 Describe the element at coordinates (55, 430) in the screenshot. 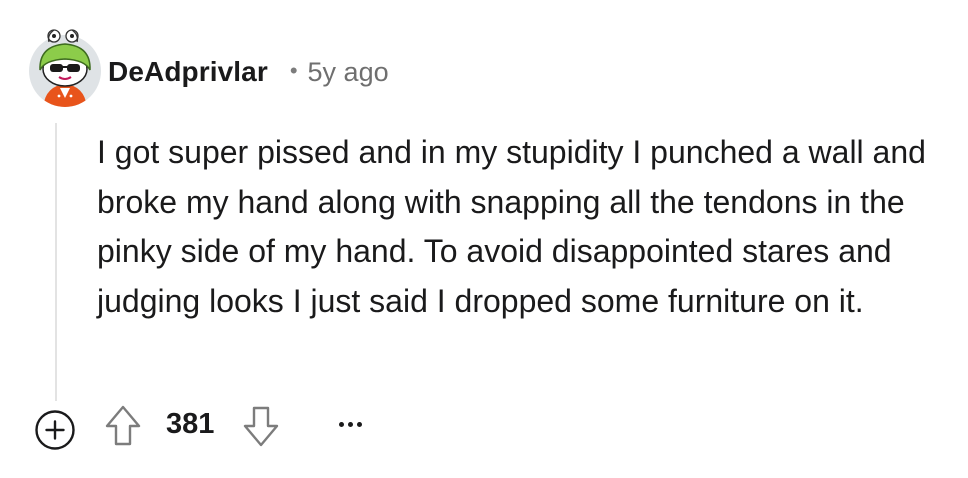

I see `plus-circle-icon` at that location.